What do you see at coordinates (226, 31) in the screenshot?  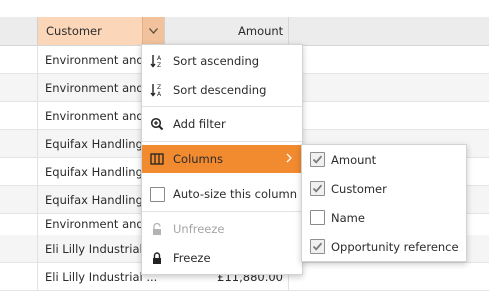 I see `column-header-amount: Amount` at bounding box center [226, 31].